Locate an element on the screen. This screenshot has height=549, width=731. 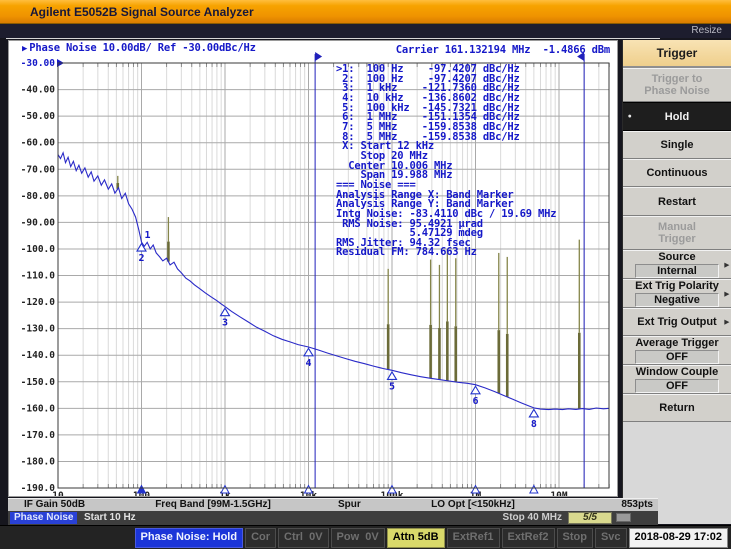
svg-text: 4 is located at coordinates (308, 363).